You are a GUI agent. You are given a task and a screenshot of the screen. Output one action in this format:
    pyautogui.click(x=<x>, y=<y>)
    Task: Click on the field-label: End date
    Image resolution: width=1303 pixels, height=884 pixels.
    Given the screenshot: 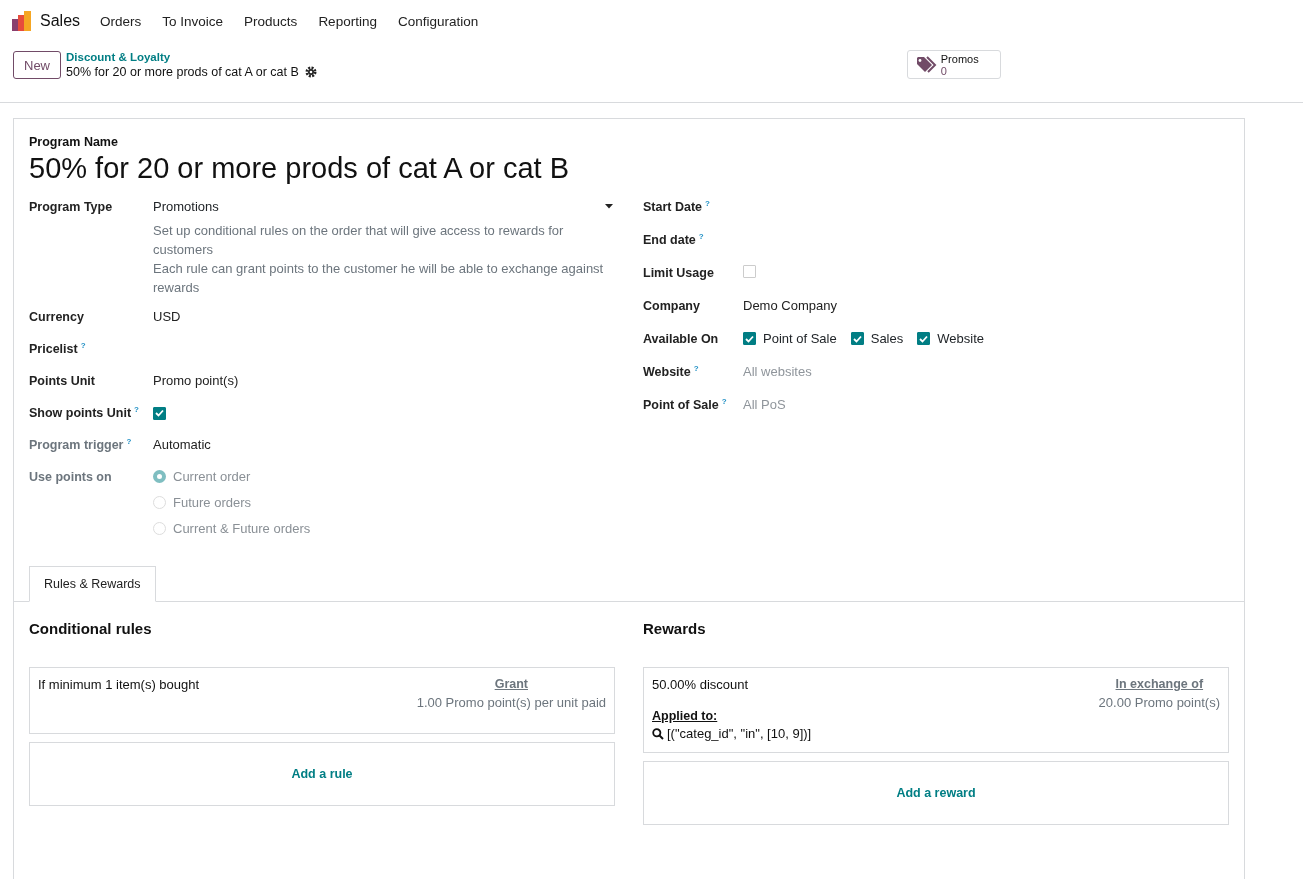 What is the action you would take?
    pyautogui.click(x=669, y=240)
    